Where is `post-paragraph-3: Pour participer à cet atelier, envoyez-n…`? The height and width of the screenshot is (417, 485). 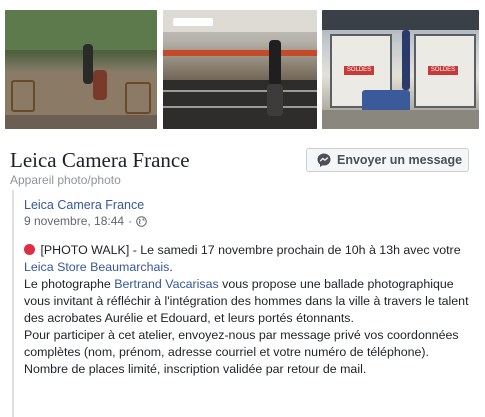
post-paragraph-3: Pour participer à cet atelier, envoyez-n… is located at coordinates (241, 343).